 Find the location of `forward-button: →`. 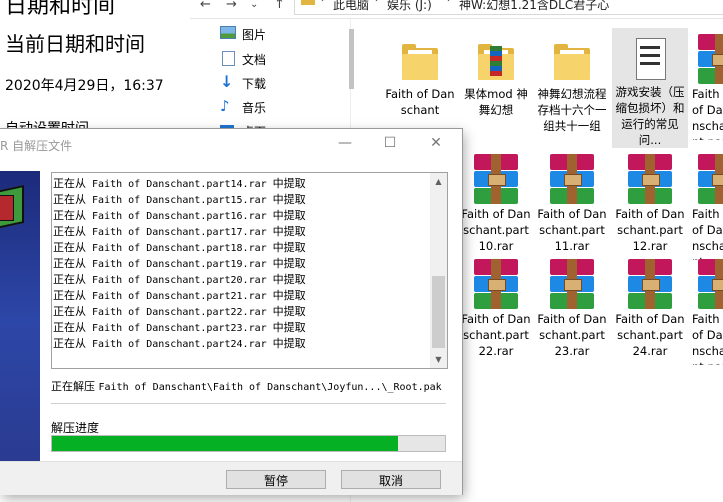

forward-button: → is located at coordinates (231, 6).